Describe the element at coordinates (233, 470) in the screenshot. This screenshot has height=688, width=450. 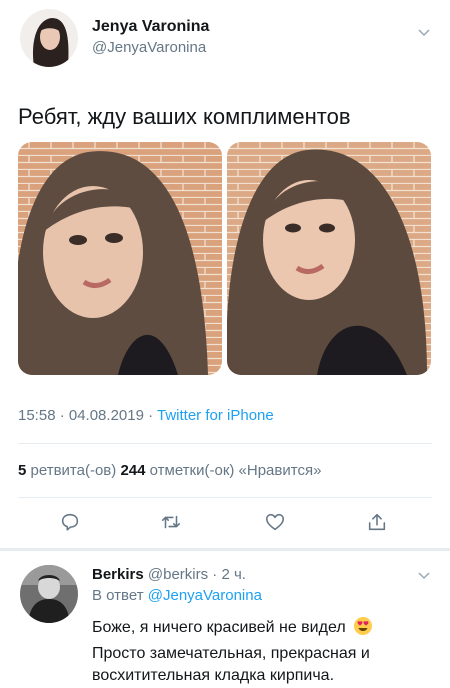
I see `likes-label: отметки(-ок) «Нравится»` at that location.